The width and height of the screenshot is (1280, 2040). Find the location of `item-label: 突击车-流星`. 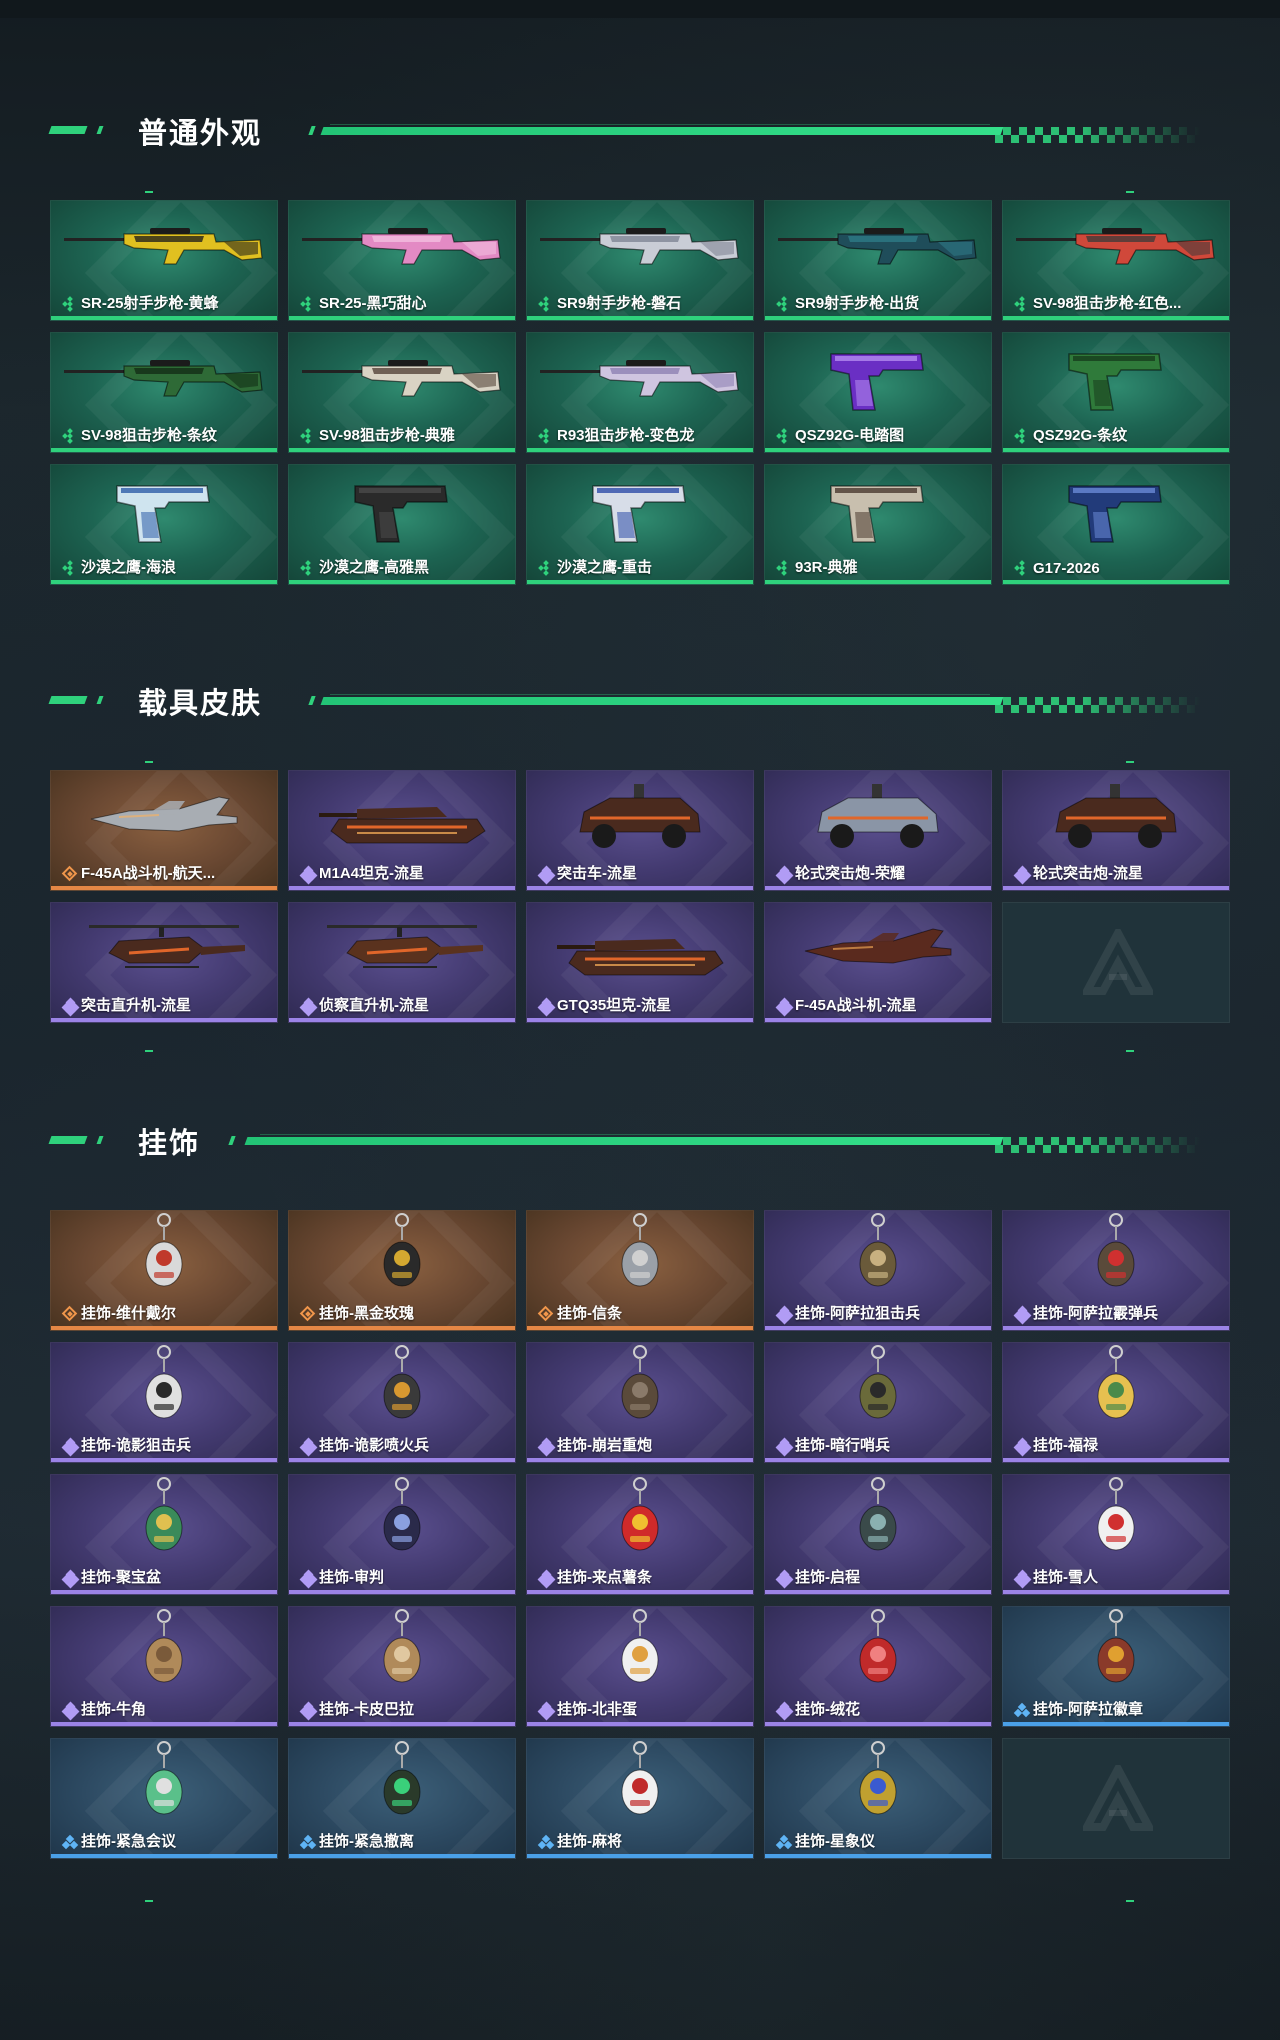

item-label: 突击车-流星 is located at coordinates (597, 873).